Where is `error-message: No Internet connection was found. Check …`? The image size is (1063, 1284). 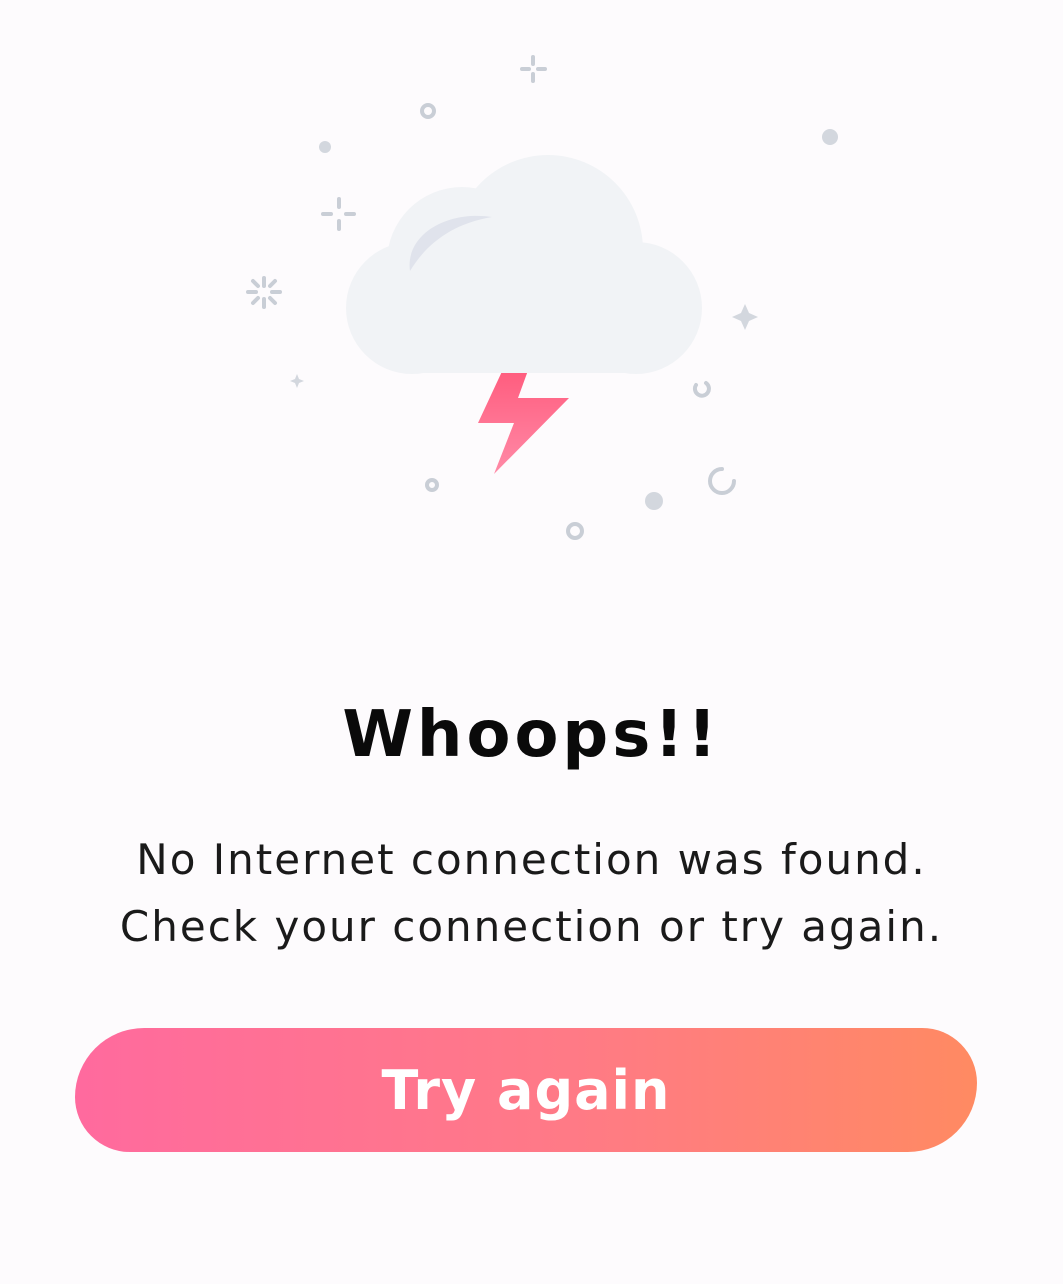 error-message: No Internet connection was found. Check … is located at coordinates (531, 893).